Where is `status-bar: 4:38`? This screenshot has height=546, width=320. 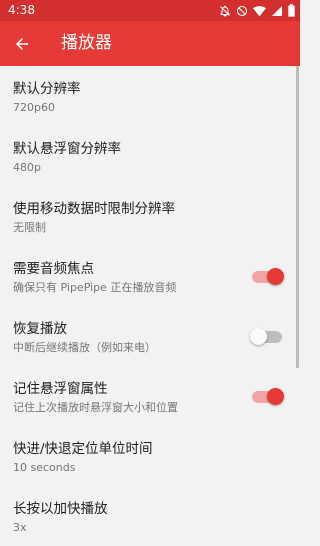 status-bar: 4:38 is located at coordinates (150, 10).